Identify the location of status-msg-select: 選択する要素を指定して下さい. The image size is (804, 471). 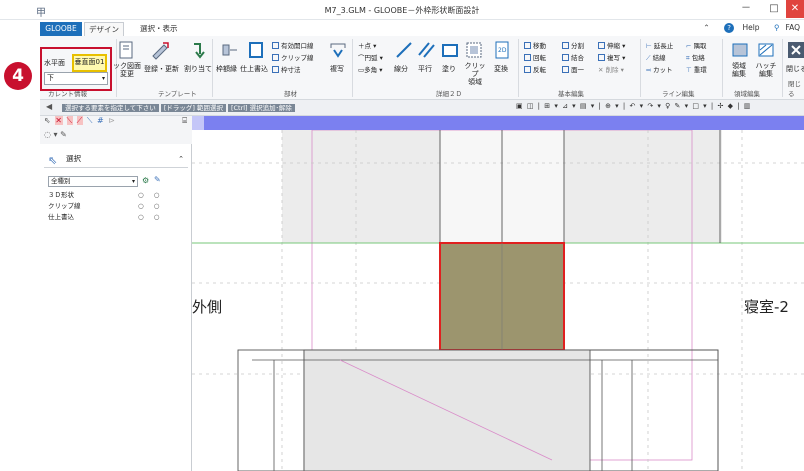
(110, 108).